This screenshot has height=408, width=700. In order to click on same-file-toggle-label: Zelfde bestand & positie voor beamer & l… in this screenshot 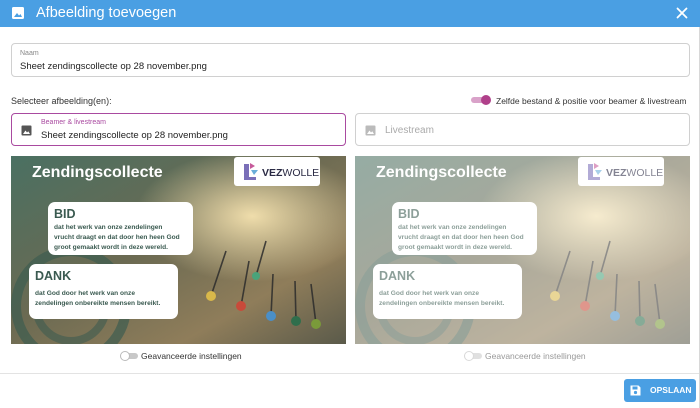, I will do `click(591, 101)`.